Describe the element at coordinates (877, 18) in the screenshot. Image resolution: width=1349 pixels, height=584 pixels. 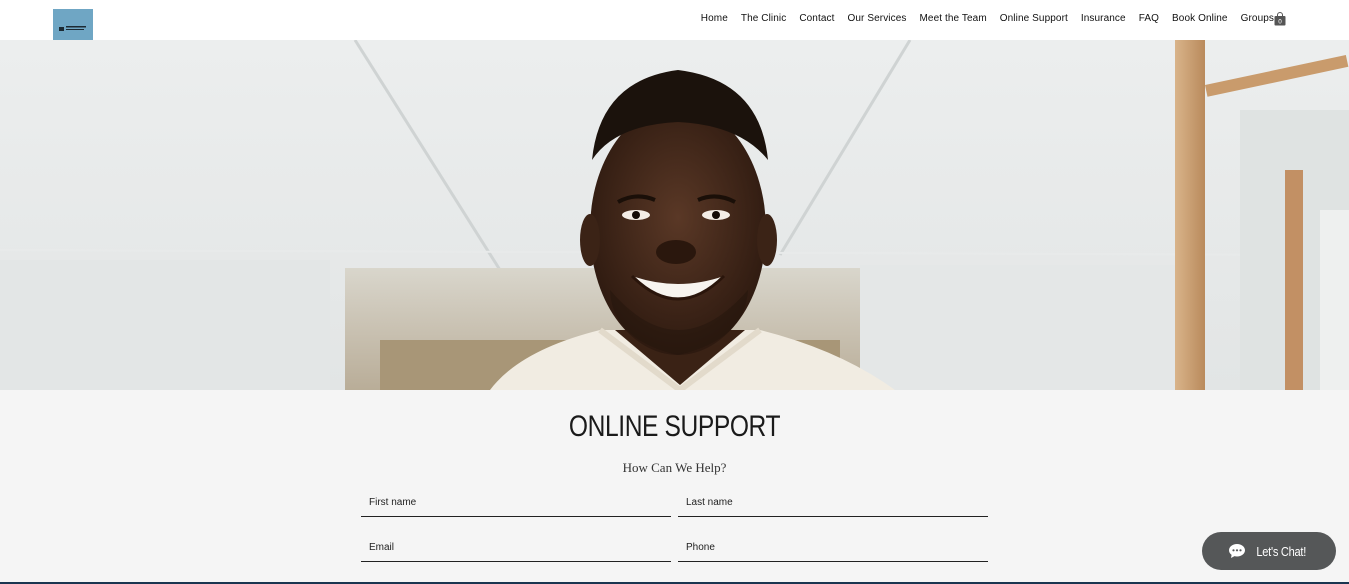
I see `nav-item-our-services: Our Services` at that location.